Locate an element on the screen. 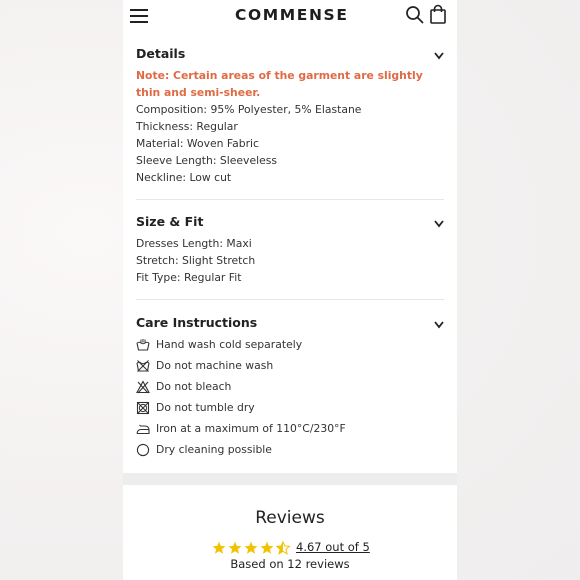  care-label: Do not tumble dry is located at coordinates (205, 407).